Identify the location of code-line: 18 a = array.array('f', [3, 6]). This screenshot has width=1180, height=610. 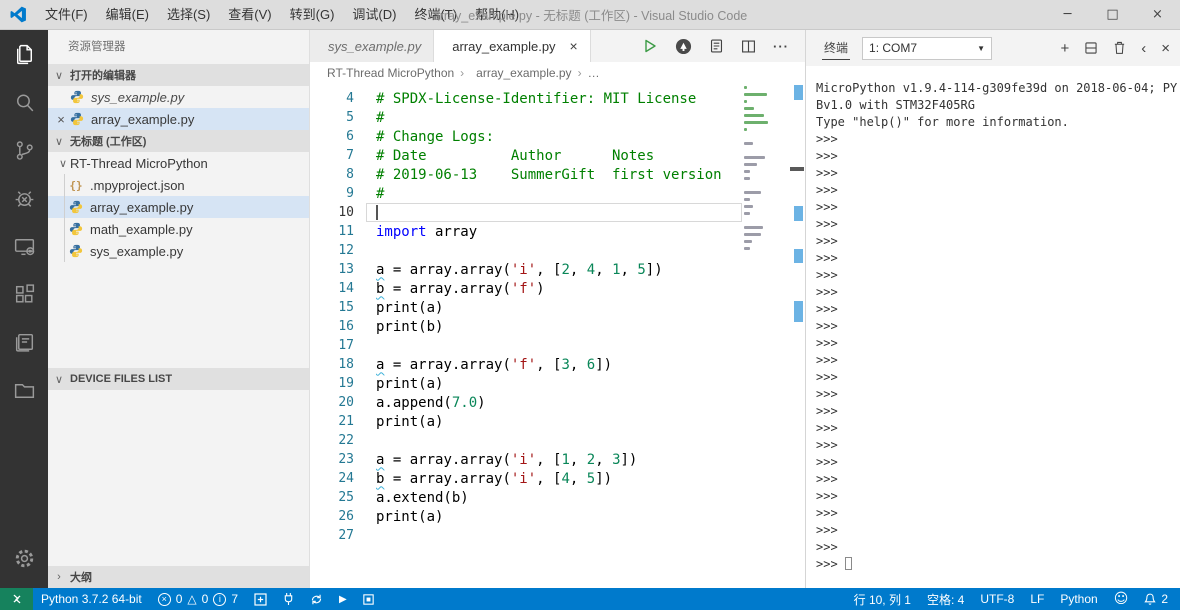
(557, 364).